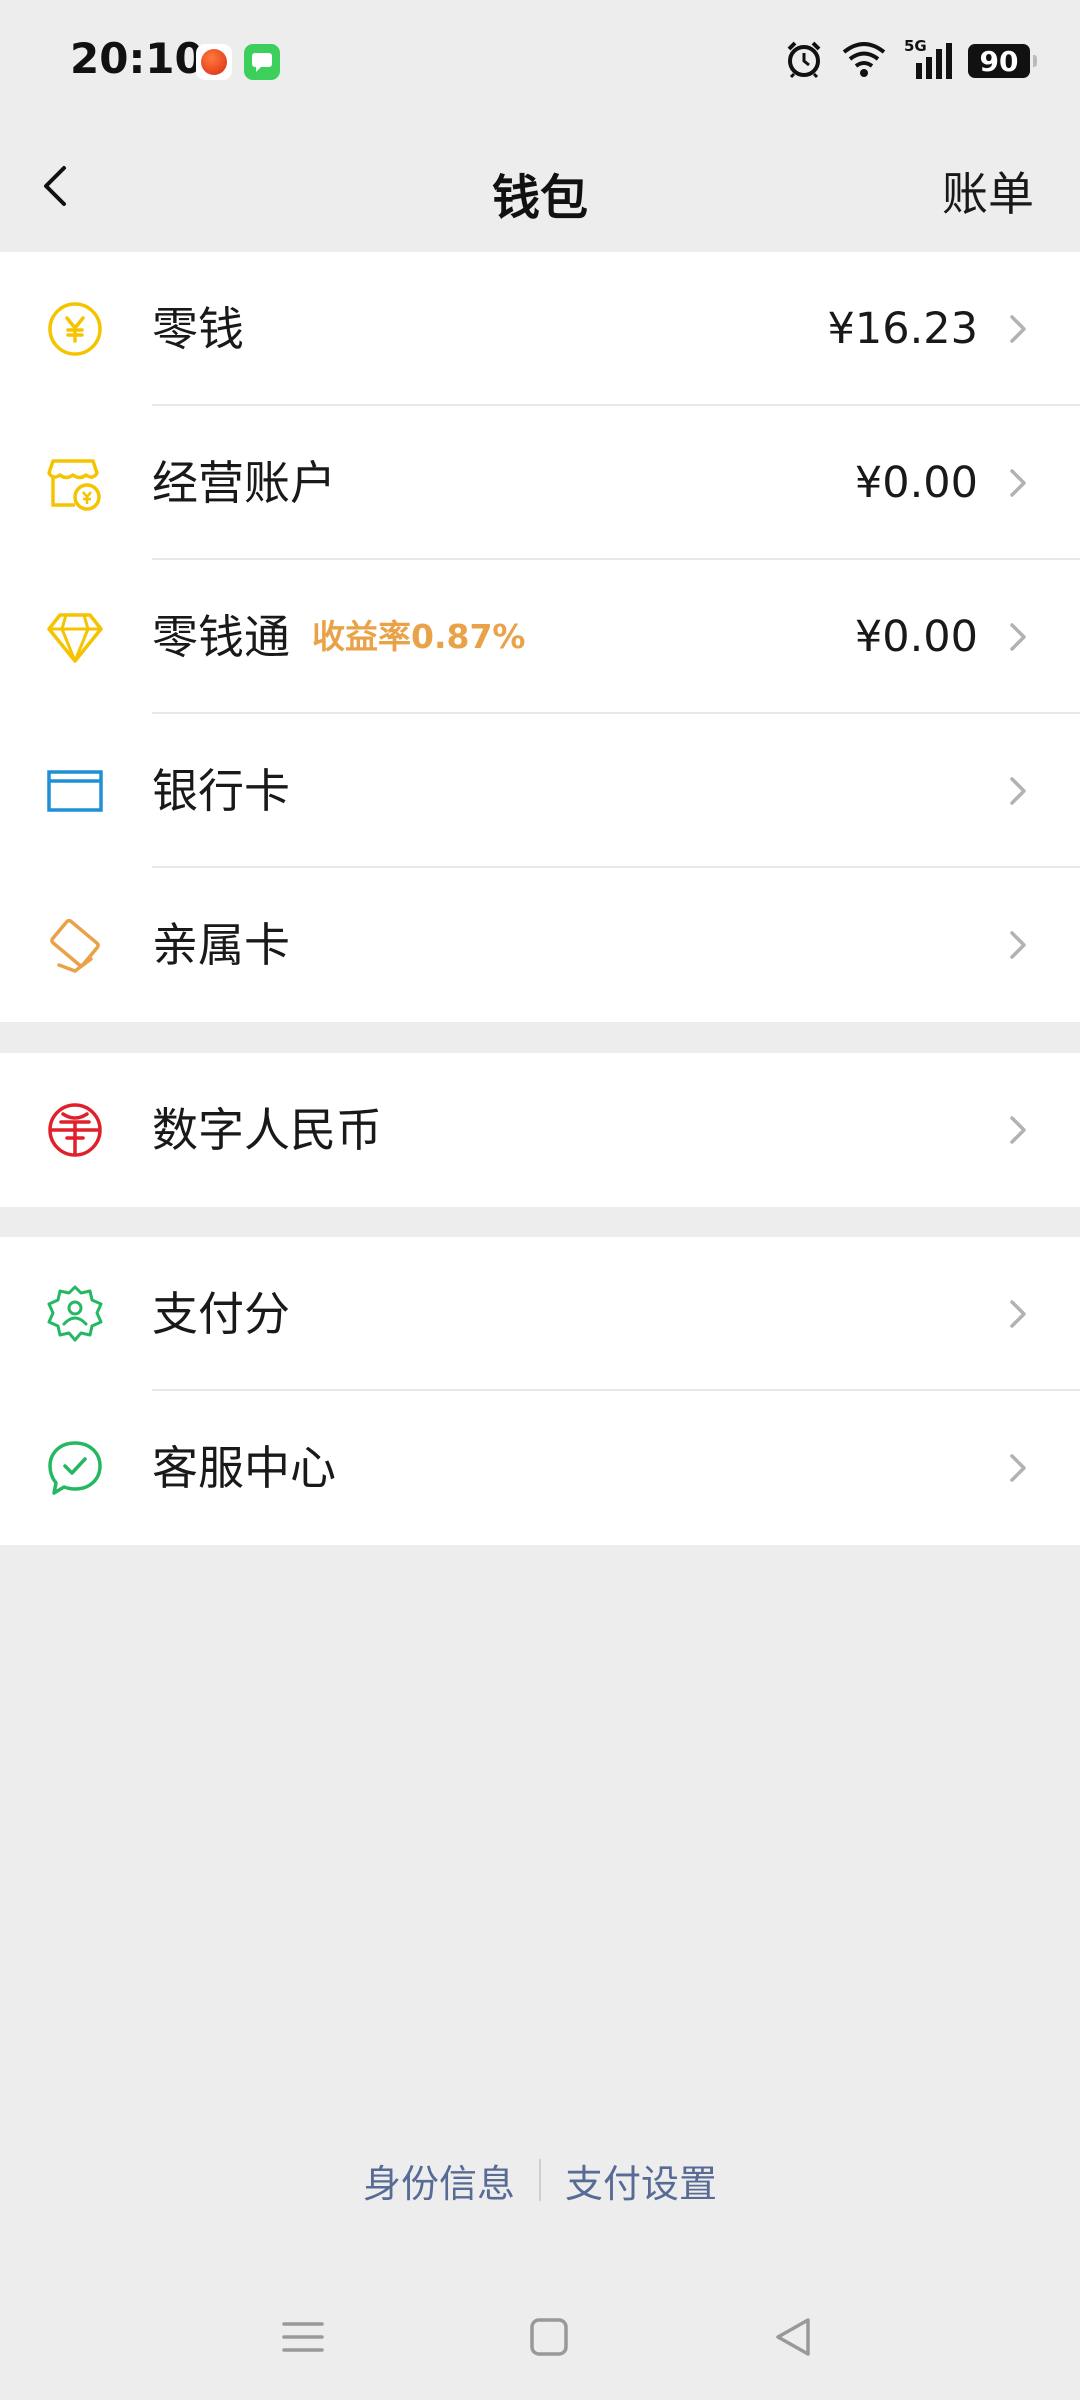 The width and height of the screenshot is (1080, 2400). I want to click on status-bar: 20:10 5G 90, so click(540, 60).